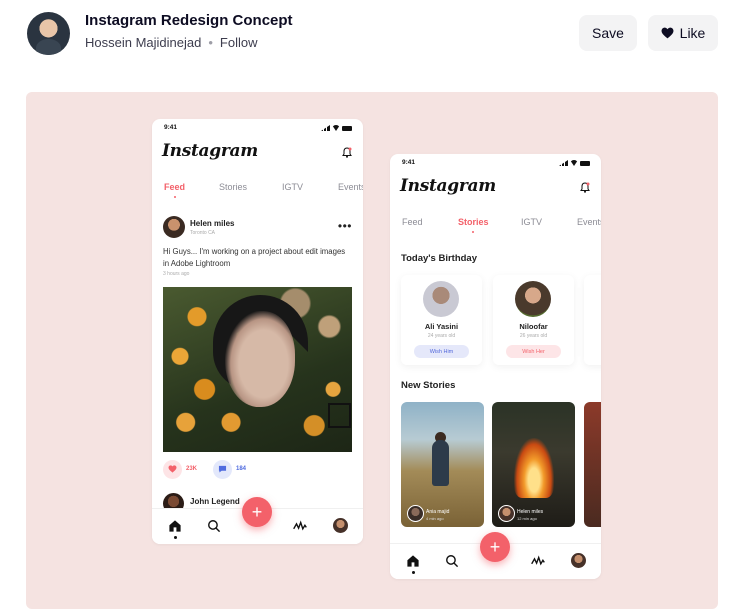 This screenshot has width=743, height=616. I want to click on post-author-name: Helen miles, so click(212, 223).